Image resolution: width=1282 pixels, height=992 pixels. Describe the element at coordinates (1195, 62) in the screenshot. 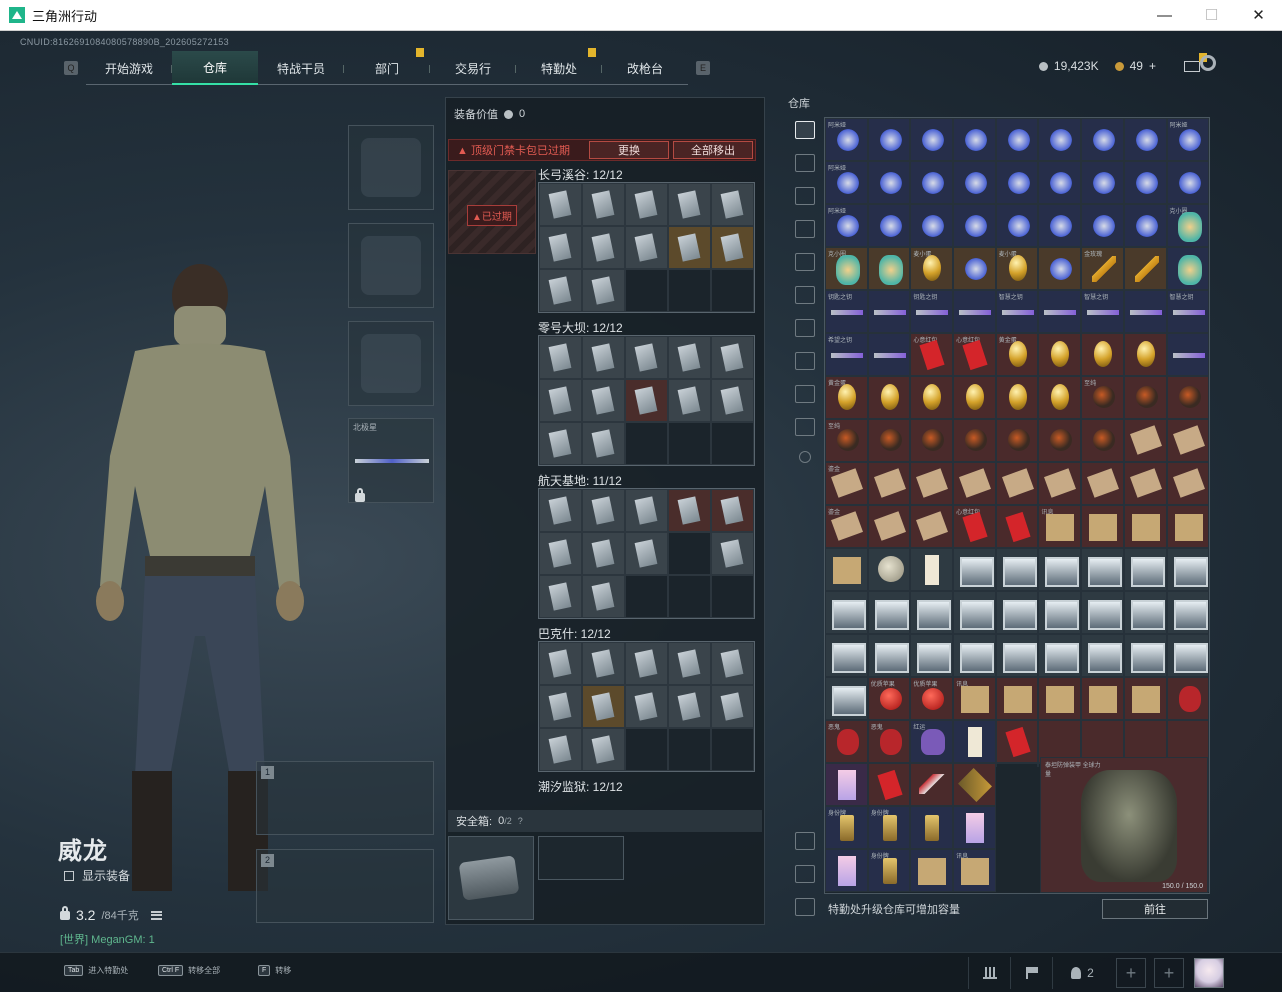

I see `mail-icon` at that location.